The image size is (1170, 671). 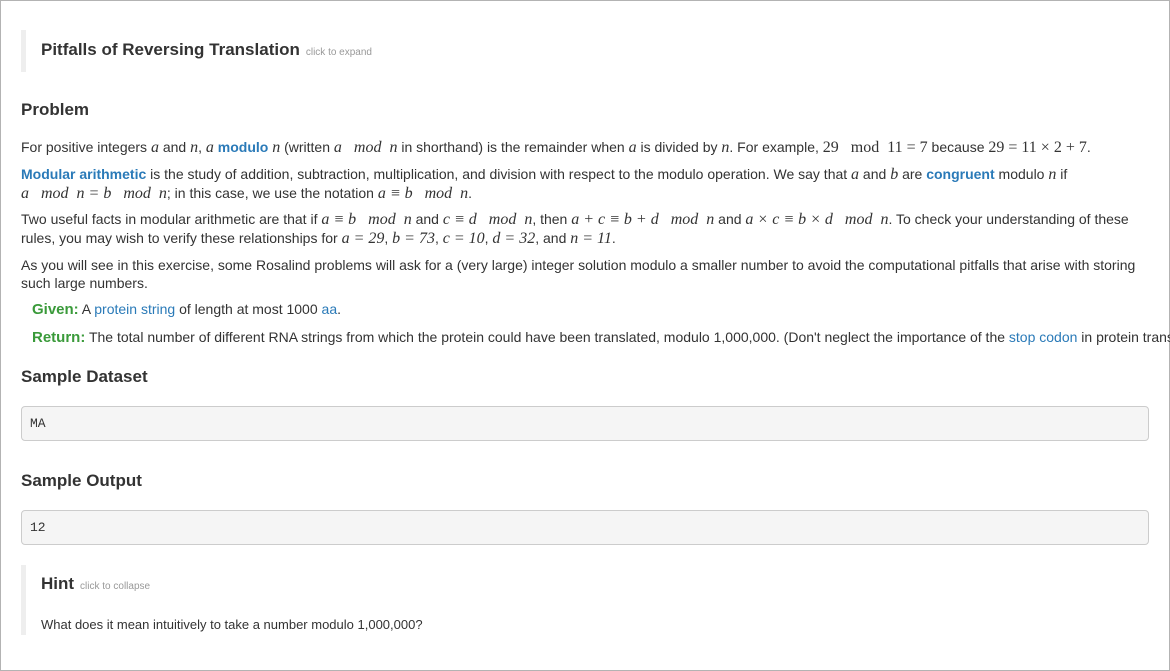 What do you see at coordinates (243, 147) in the screenshot?
I see `modulo-link: modulo` at bounding box center [243, 147].